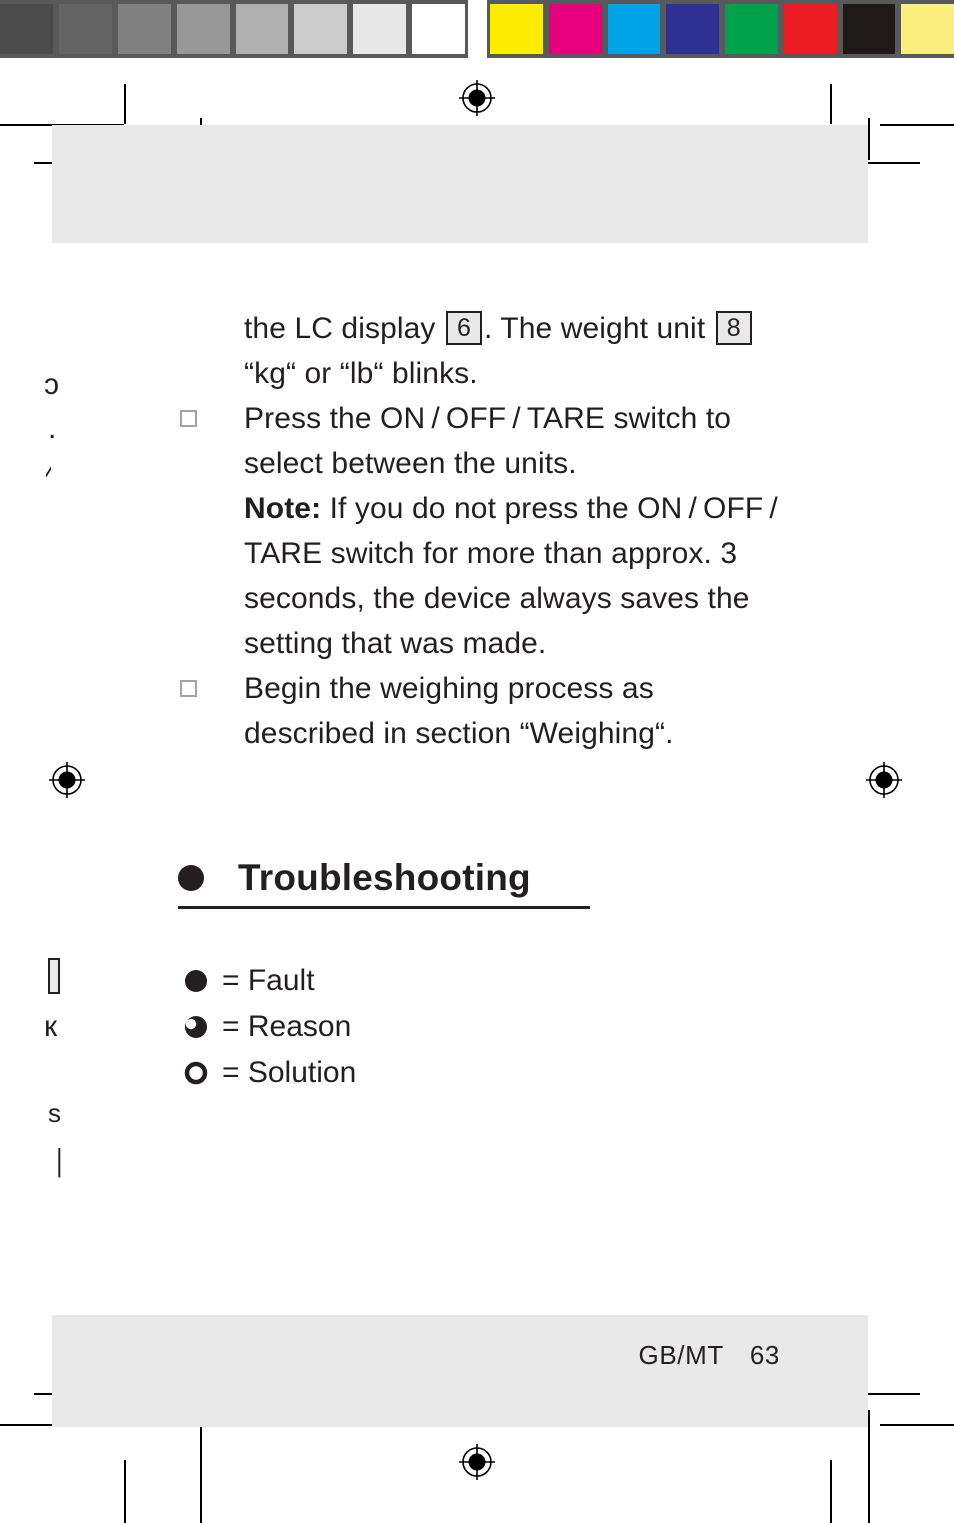 Image resolution: width=954 pixels, height=1523 pixels. I want to click on legend-row-reason: = Reason, so click(269, 1027).